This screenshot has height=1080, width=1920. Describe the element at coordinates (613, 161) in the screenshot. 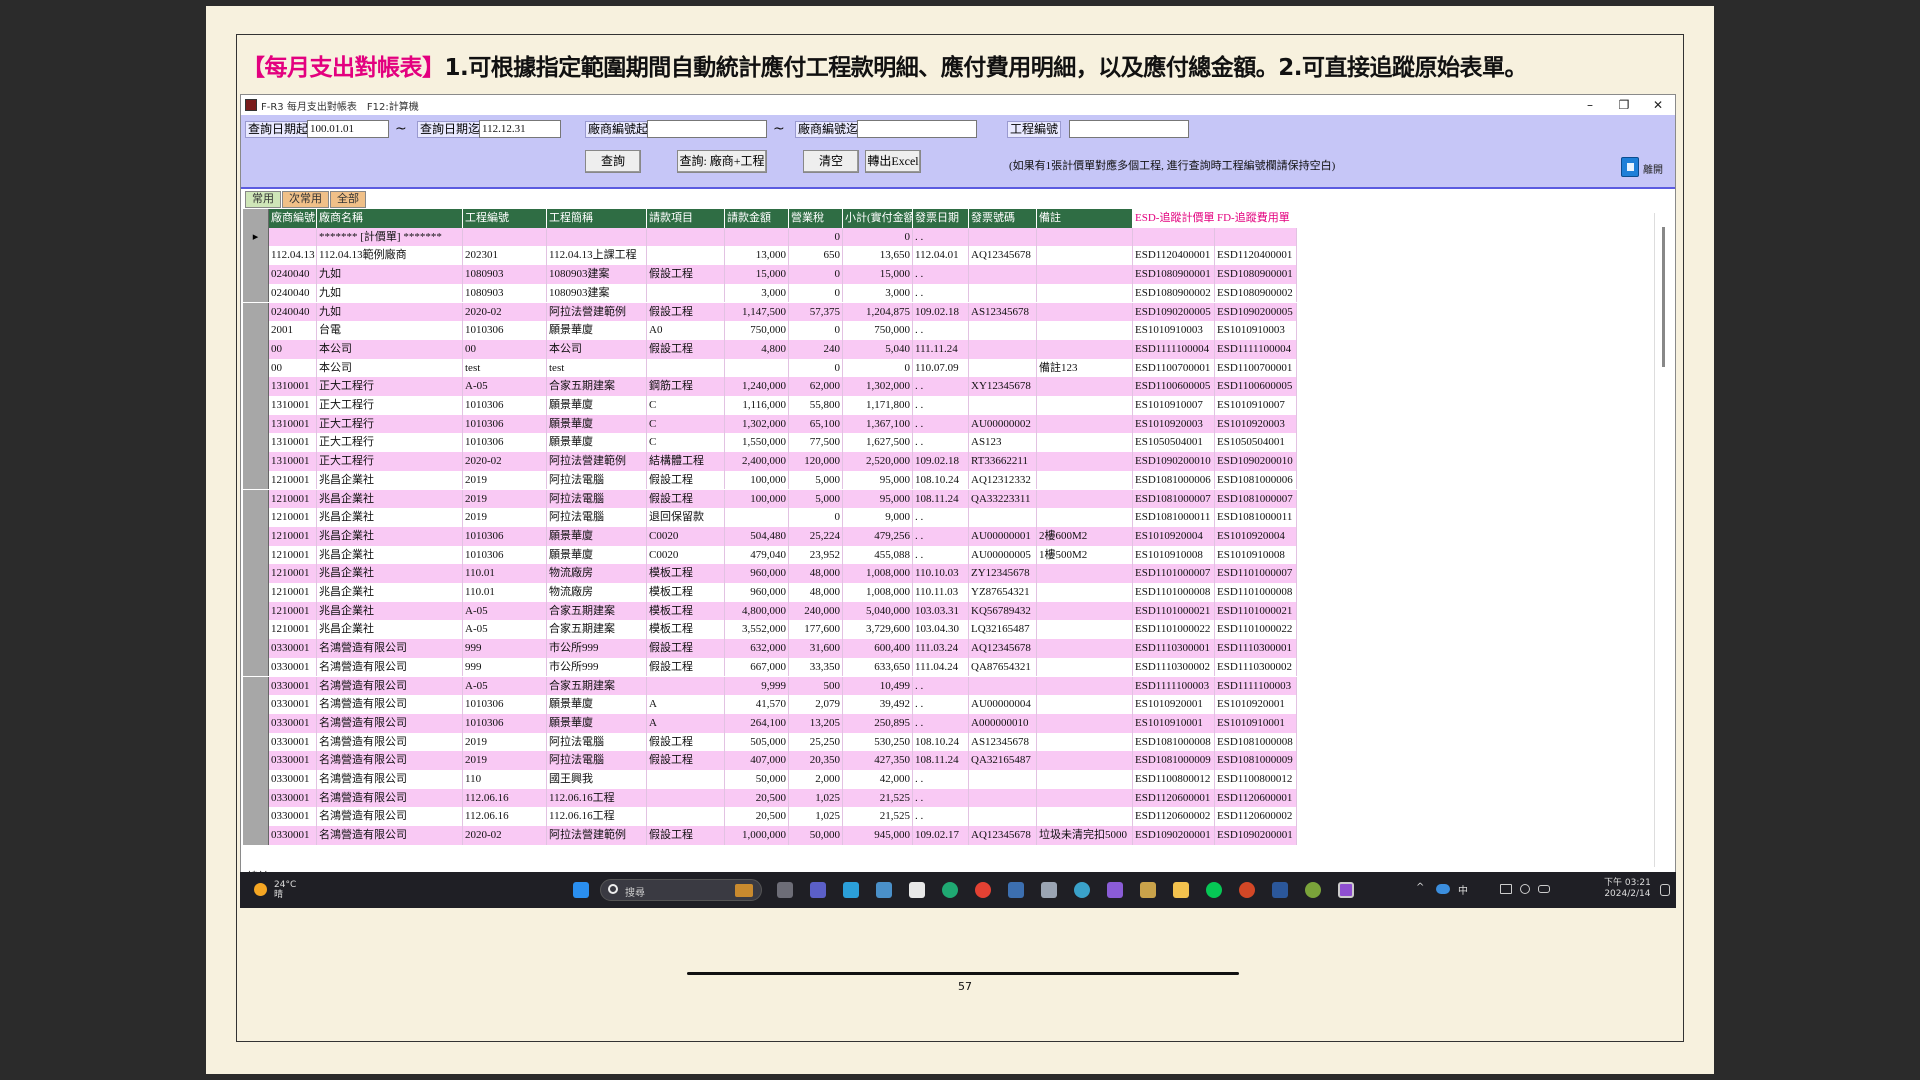

I see `query-button: 查詢` at that location.